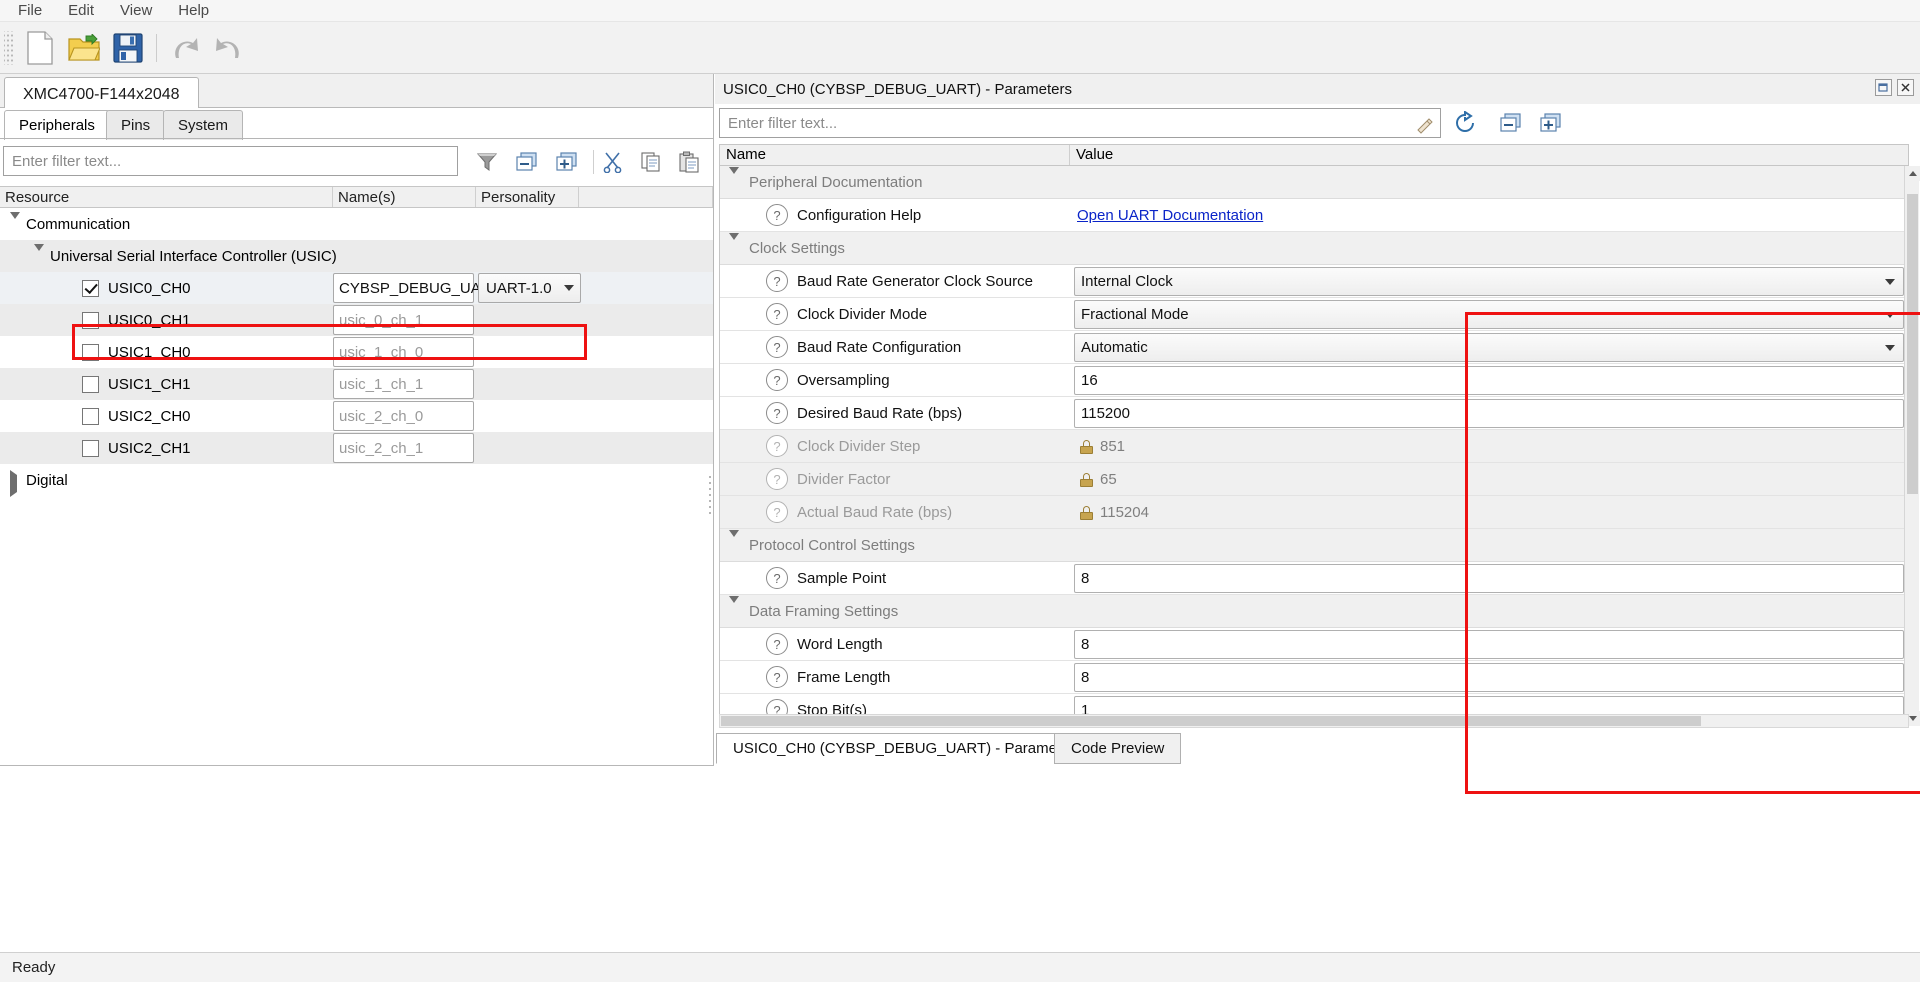 The image size is (1920, 982). I want to click on param-group-protocol-control-settings: Protocol Control Settings, so click(1314, 545).